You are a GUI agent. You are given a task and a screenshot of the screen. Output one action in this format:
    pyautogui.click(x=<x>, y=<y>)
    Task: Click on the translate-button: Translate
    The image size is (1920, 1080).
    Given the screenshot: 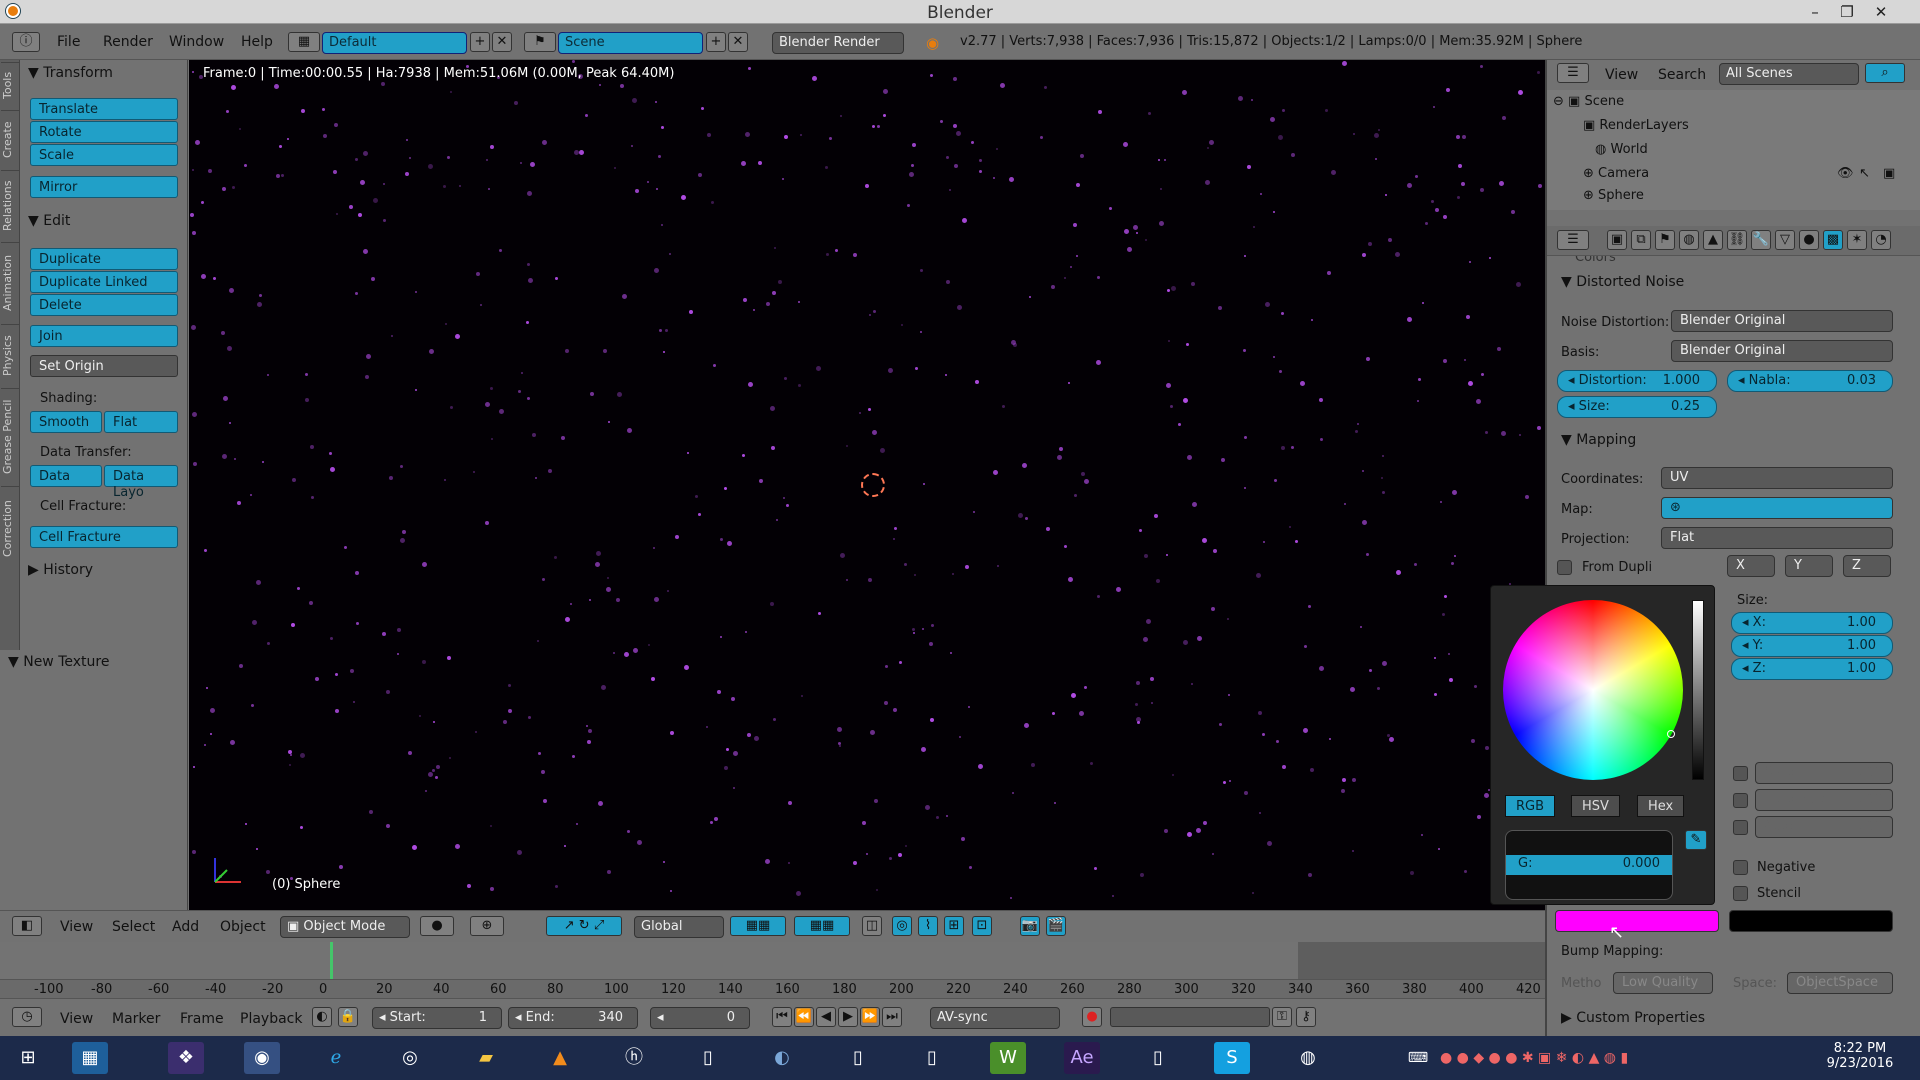 What is the action you would take?
    pyautogui.click(x=104, y=109)
    